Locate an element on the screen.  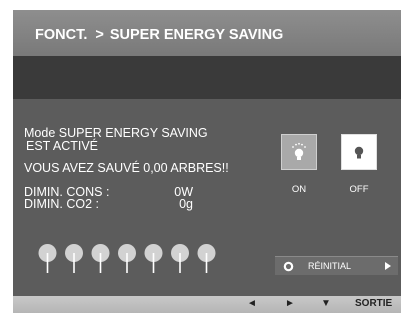
bulb-off-icon is located at coordinates (359, 152).